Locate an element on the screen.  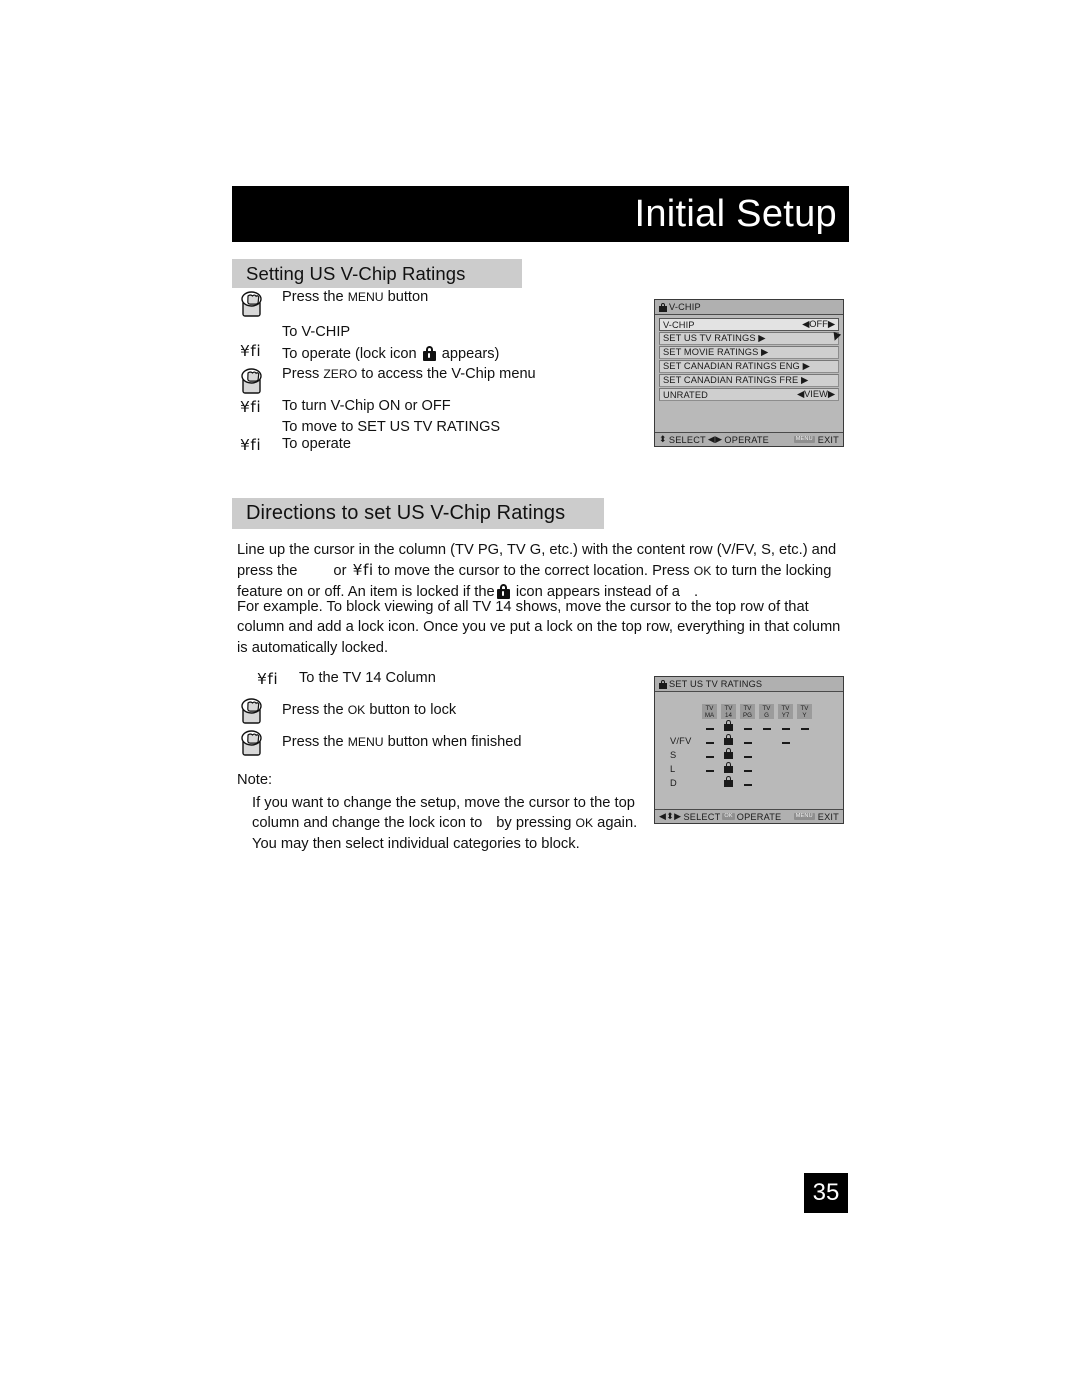
hand-press-button-icon-svg is located at coordinates (251, 304).